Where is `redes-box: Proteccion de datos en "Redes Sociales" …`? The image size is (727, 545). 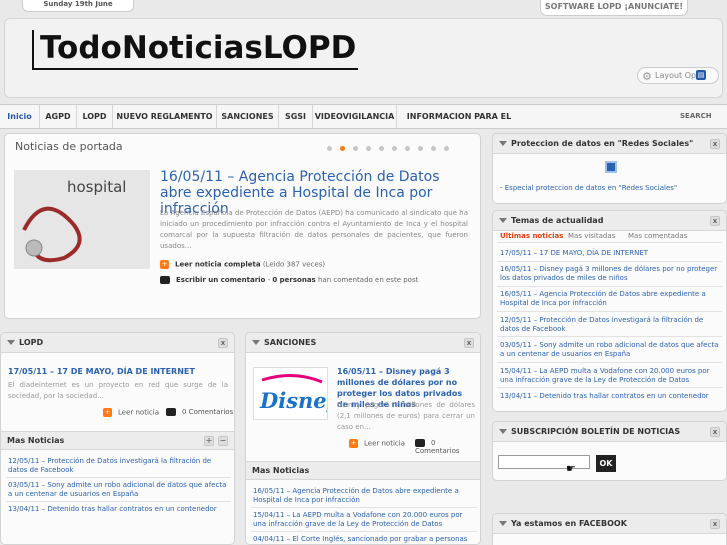 redes-box: Proteccion de datos en "Redes Sociales" … is located at coordinates (609, 168).